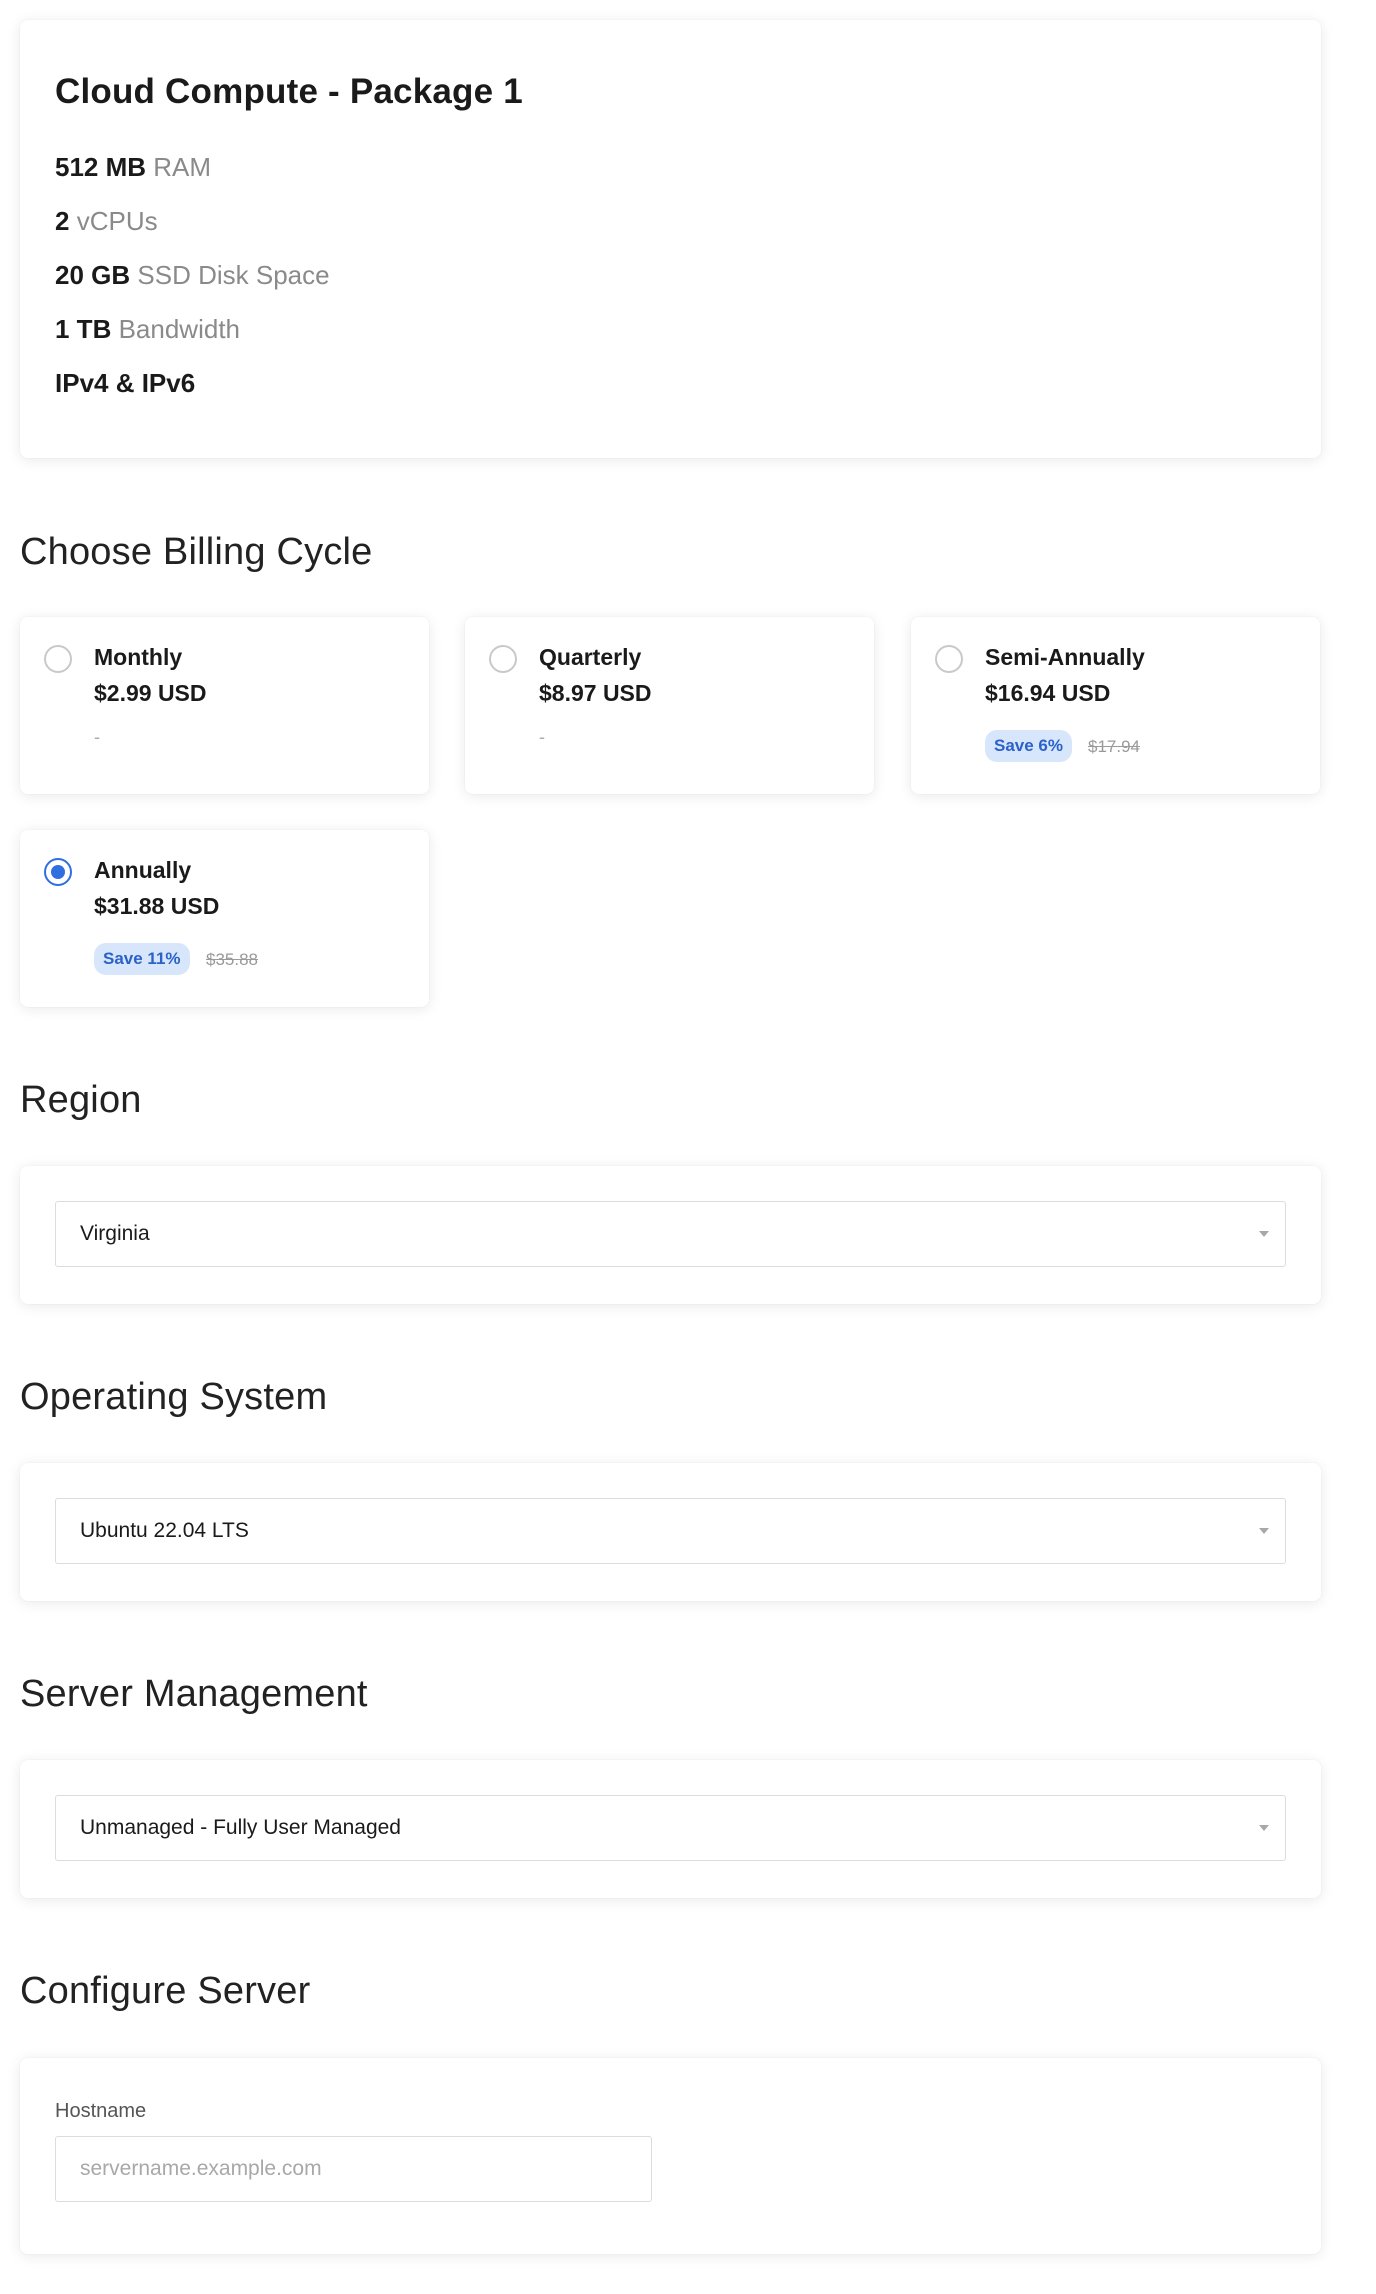 The width and height of the screenshot is (1376, 2294). I want to click on billing-option-semi-annually: Semi-Annually $16.94 USD Save 6% $17.94, so click(1115, 705).